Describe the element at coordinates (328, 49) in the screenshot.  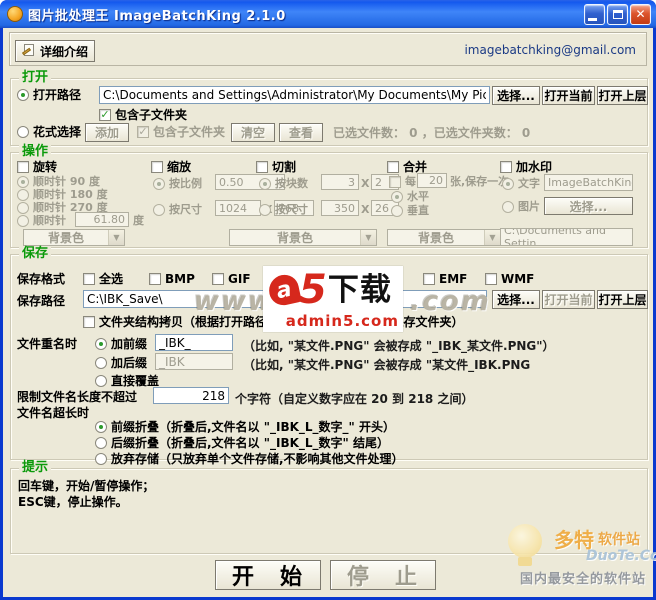
I see `header-panel: 详细介绍 imagebatchking@gmail.com` at that location.